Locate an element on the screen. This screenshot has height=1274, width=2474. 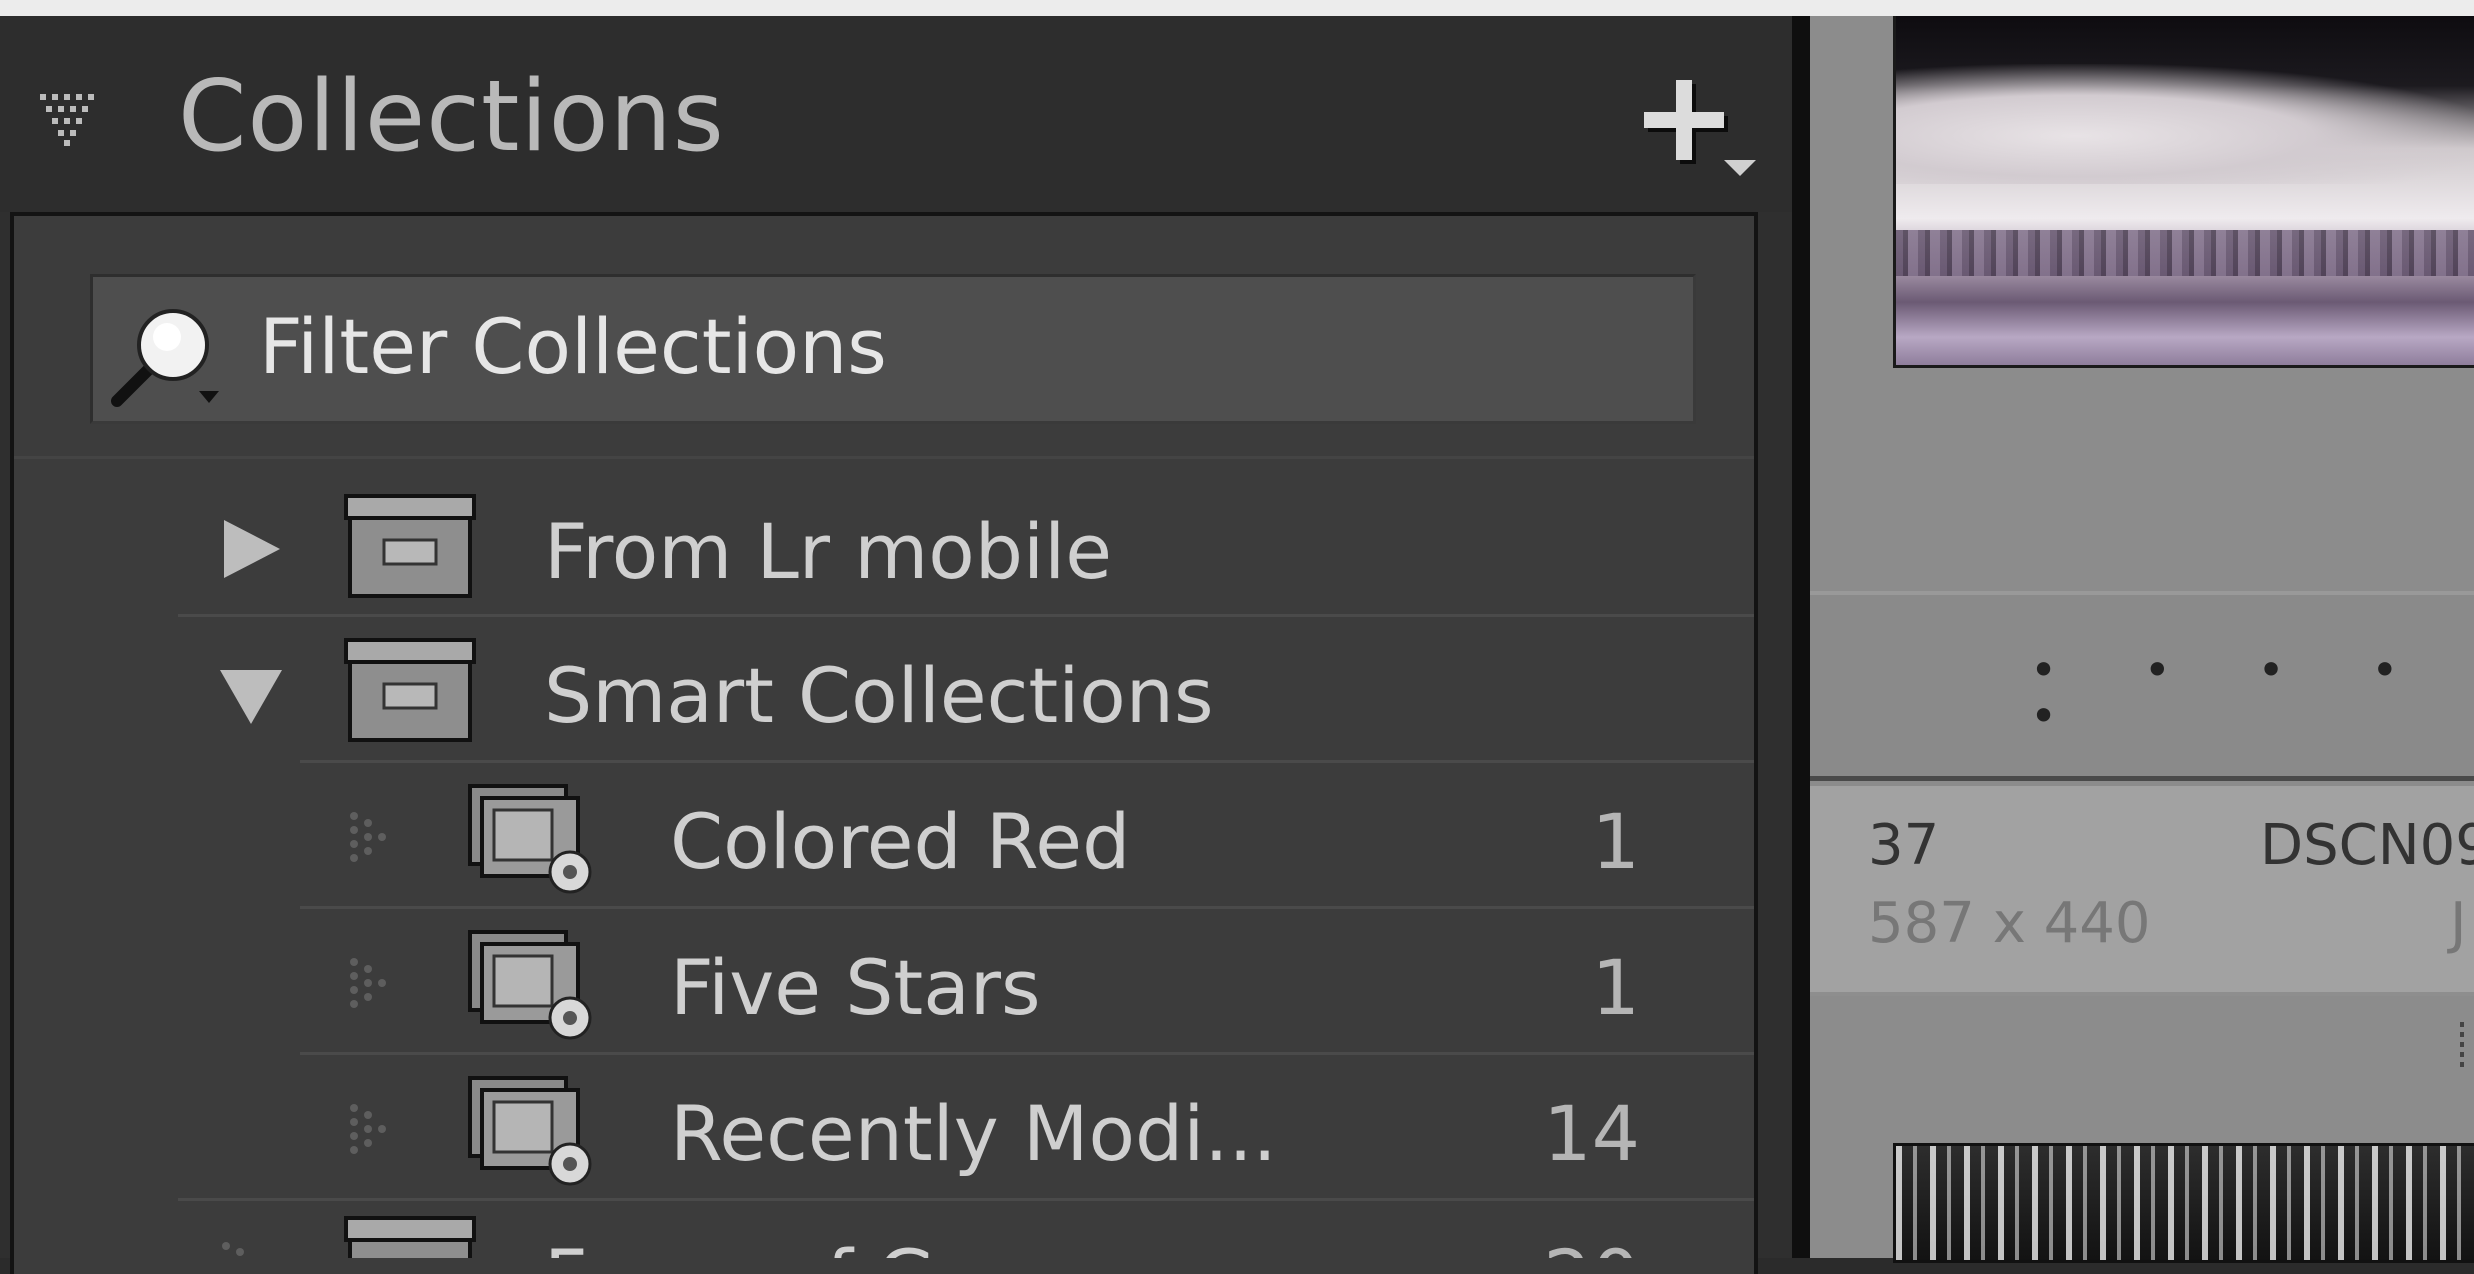
smart-collection-colored-red: Colored Red 1 is located at coordinates (874, 834).